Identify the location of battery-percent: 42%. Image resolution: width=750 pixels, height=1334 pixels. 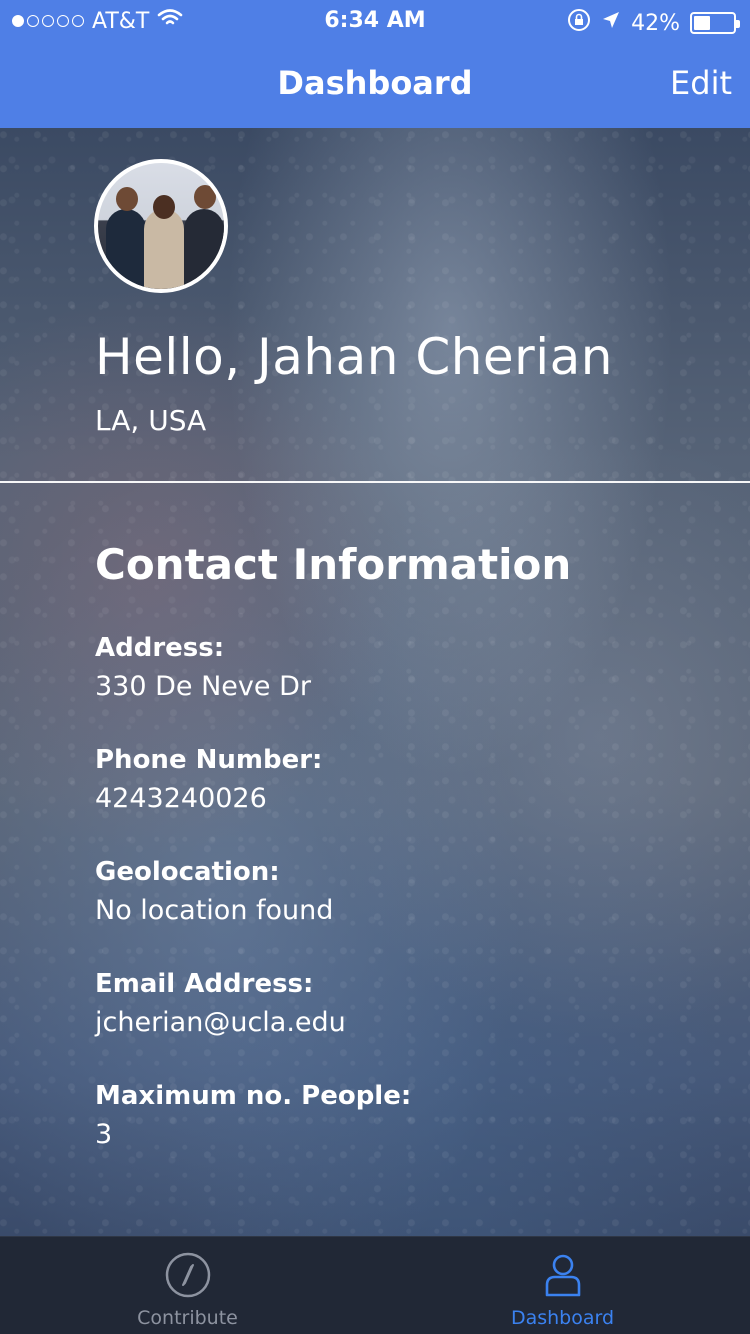
(655, 23).